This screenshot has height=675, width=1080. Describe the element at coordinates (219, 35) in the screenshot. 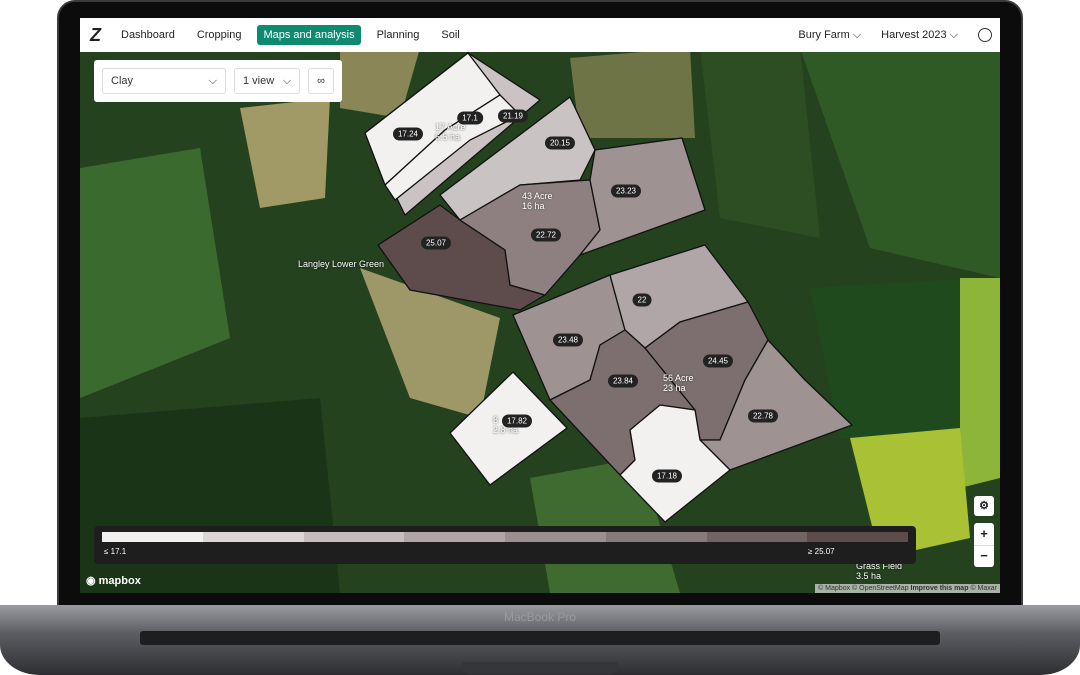

I see `nav-cropping: Cropping` at that location.